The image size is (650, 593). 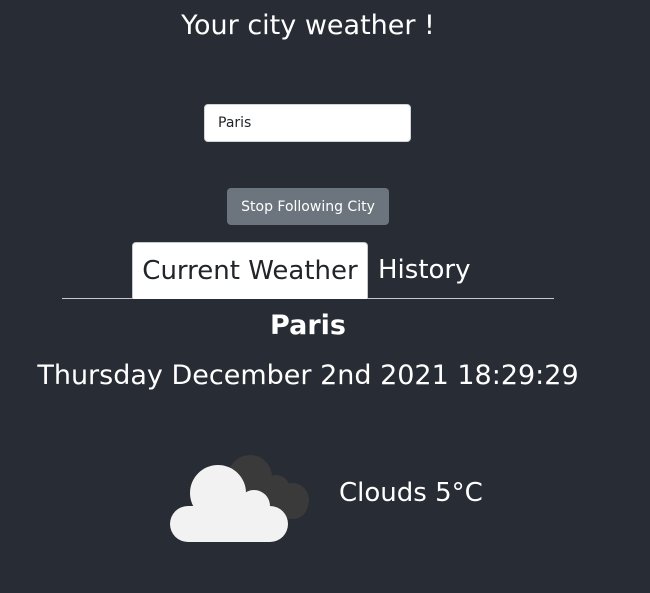 I want to click on city-input, so click(x=307, y=123).